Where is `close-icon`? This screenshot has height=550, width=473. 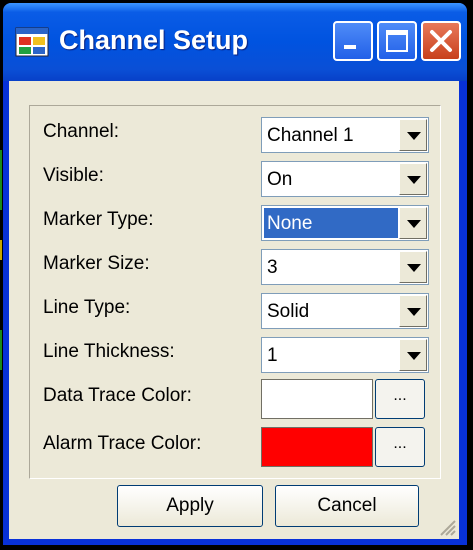 close-icon is located at coordinates (441, 41).